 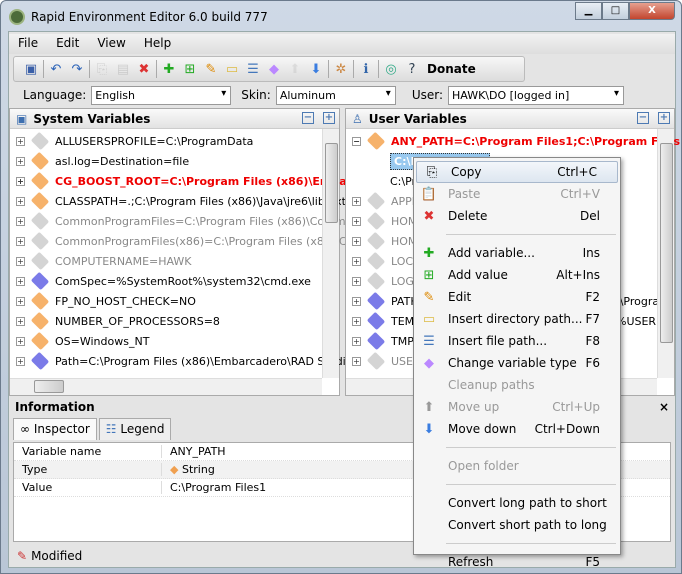 What do you see at coordinates (517, 297) in the screenshot?
I see `menu-item-edit: ✎ Edit F2` at bounding box center [517, 297].